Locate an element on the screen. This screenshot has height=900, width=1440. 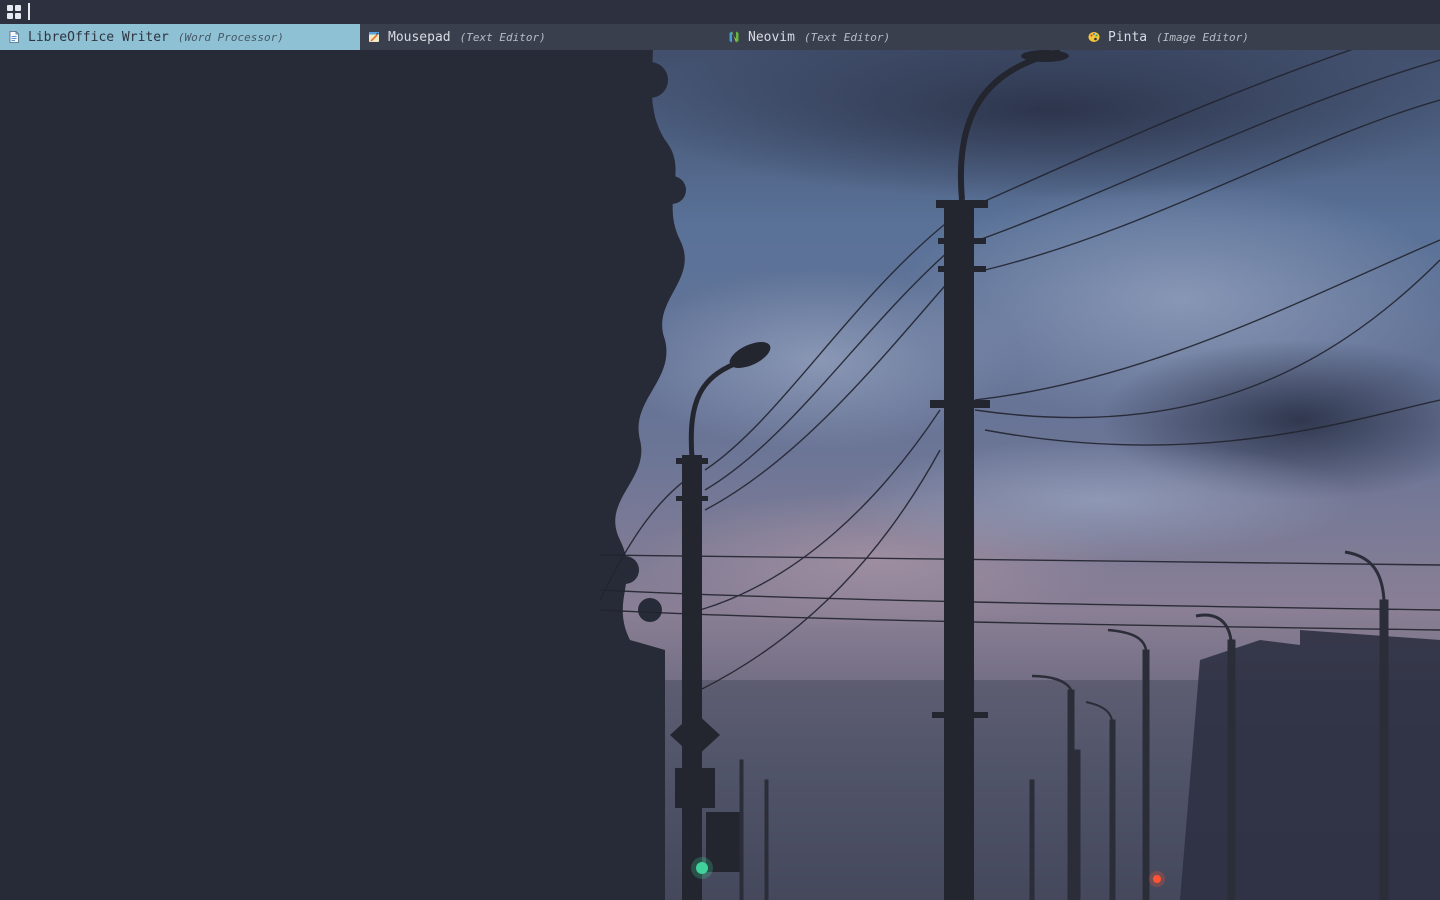
pinta-icon is located at coordinates (1094, 37).